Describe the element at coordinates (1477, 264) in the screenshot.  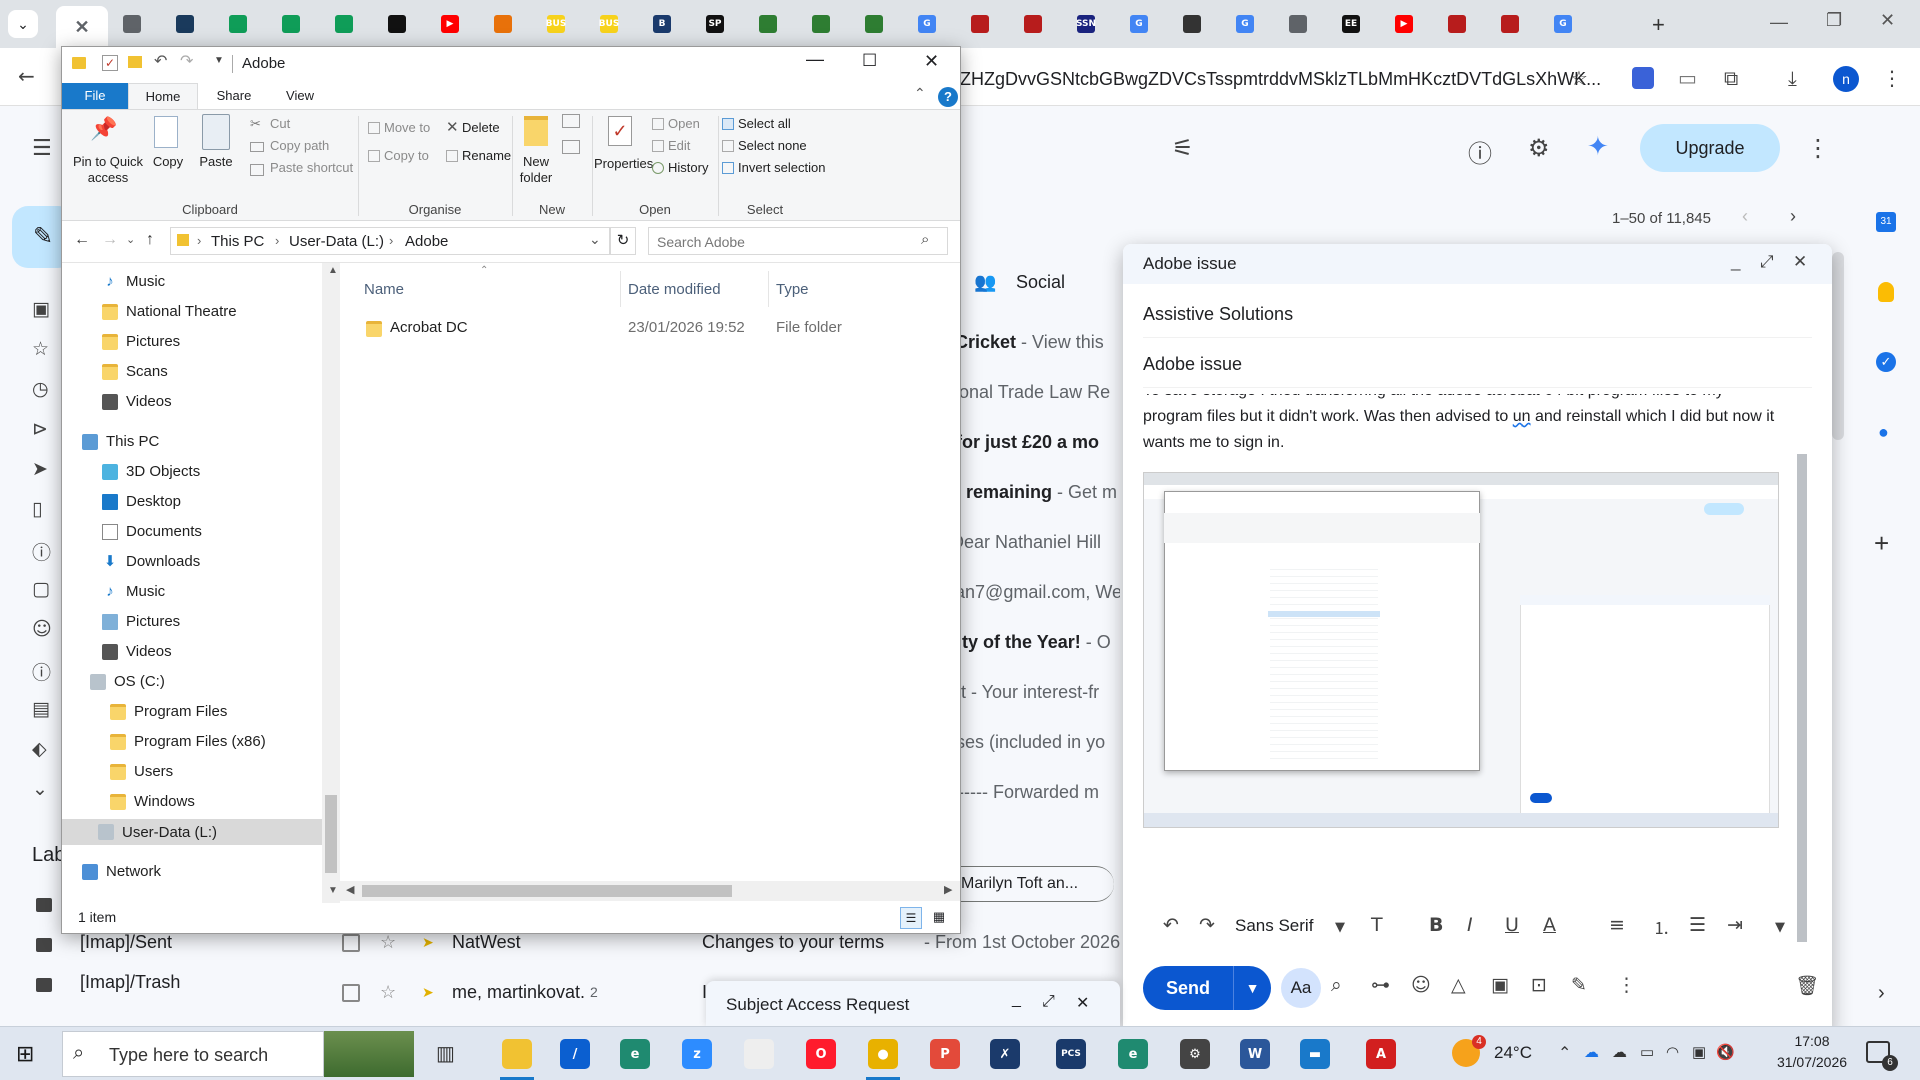
I see `compose-header: Adobe issue _ ⤢ ✕` at that location.